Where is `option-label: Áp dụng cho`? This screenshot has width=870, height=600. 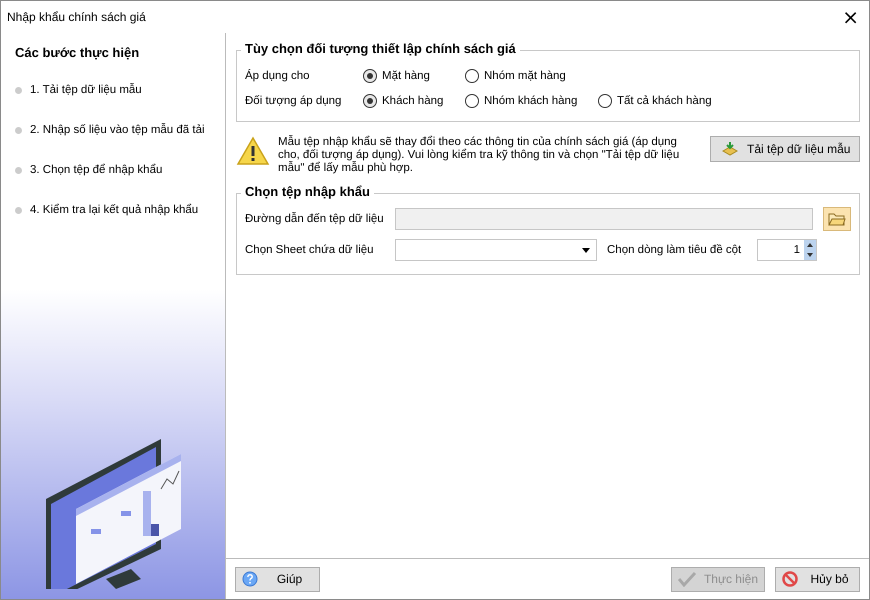
option-label: Áp dụng cho is located at coordinates (278, 76).